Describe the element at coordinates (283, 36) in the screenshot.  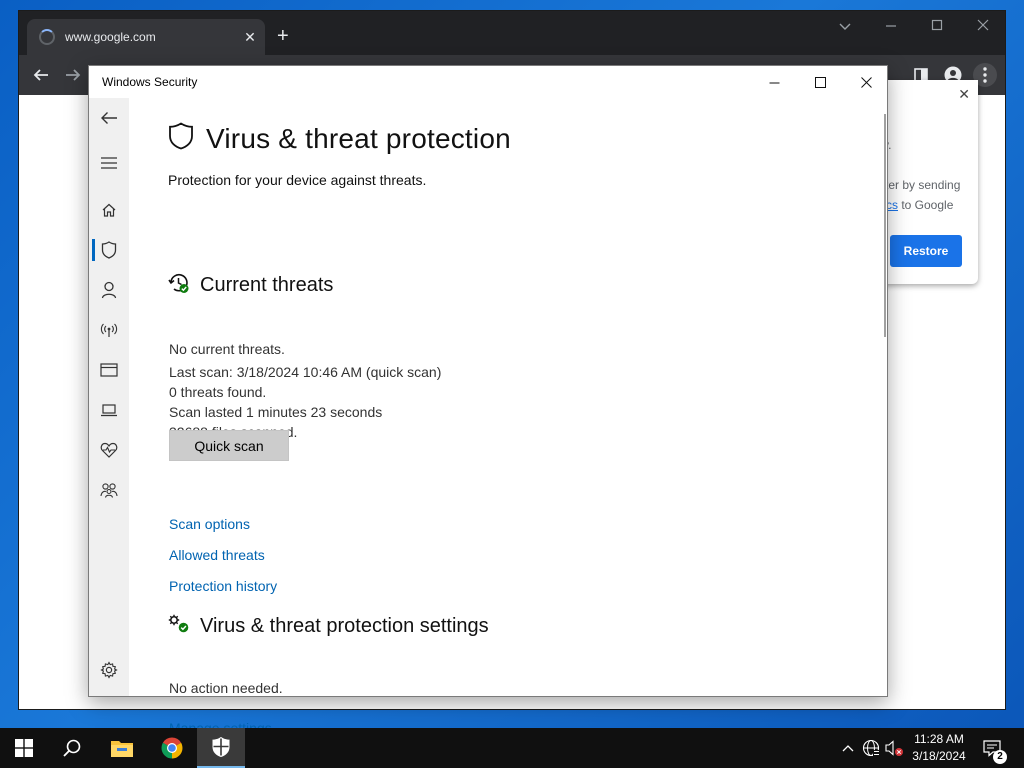
I see `new-tab-button: +` at that location.